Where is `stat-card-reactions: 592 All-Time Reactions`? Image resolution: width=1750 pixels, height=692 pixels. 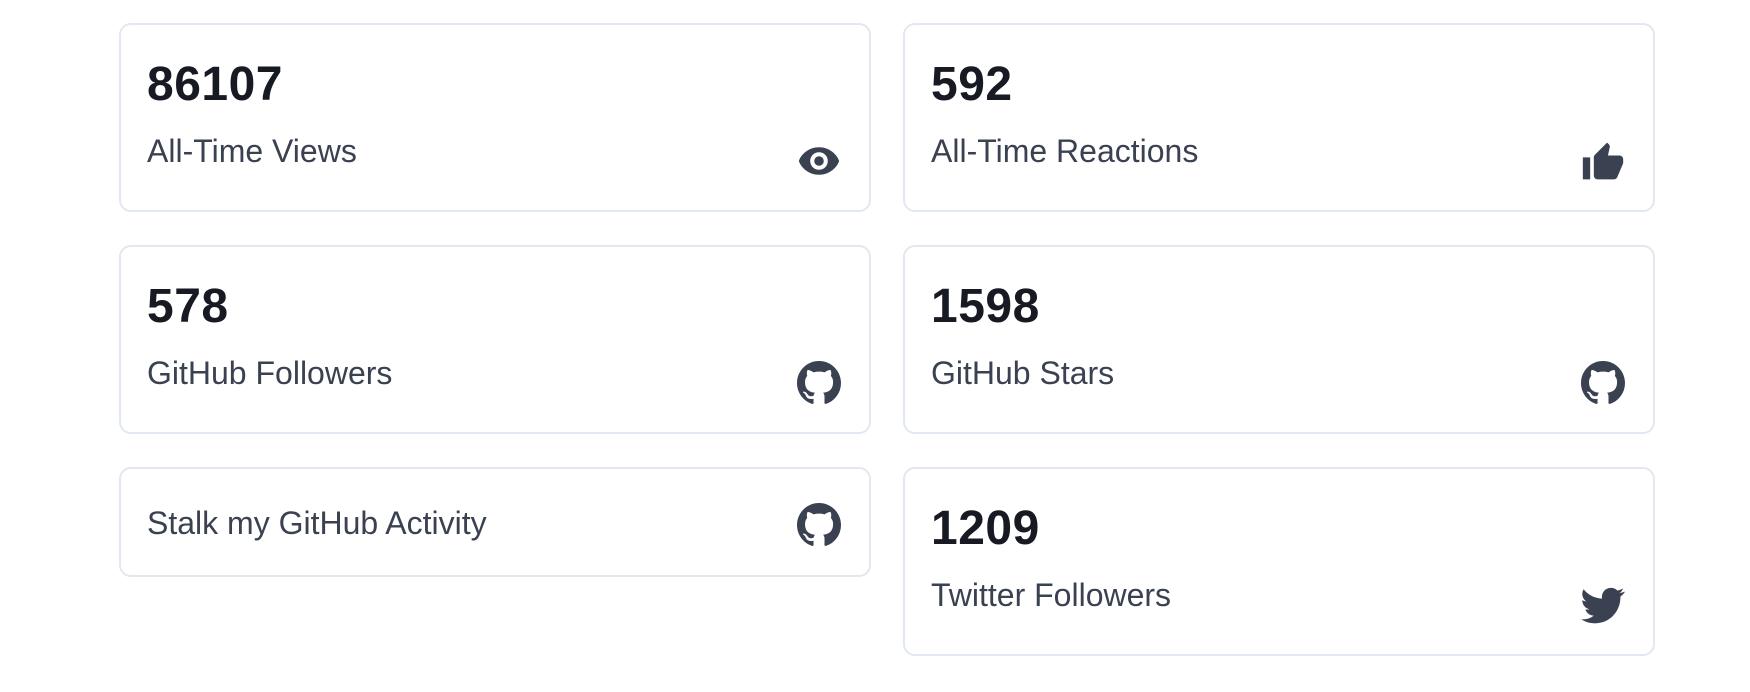
stat-card-reactions: 592 All-Time Reactions is located at coordinates (1279, 117).